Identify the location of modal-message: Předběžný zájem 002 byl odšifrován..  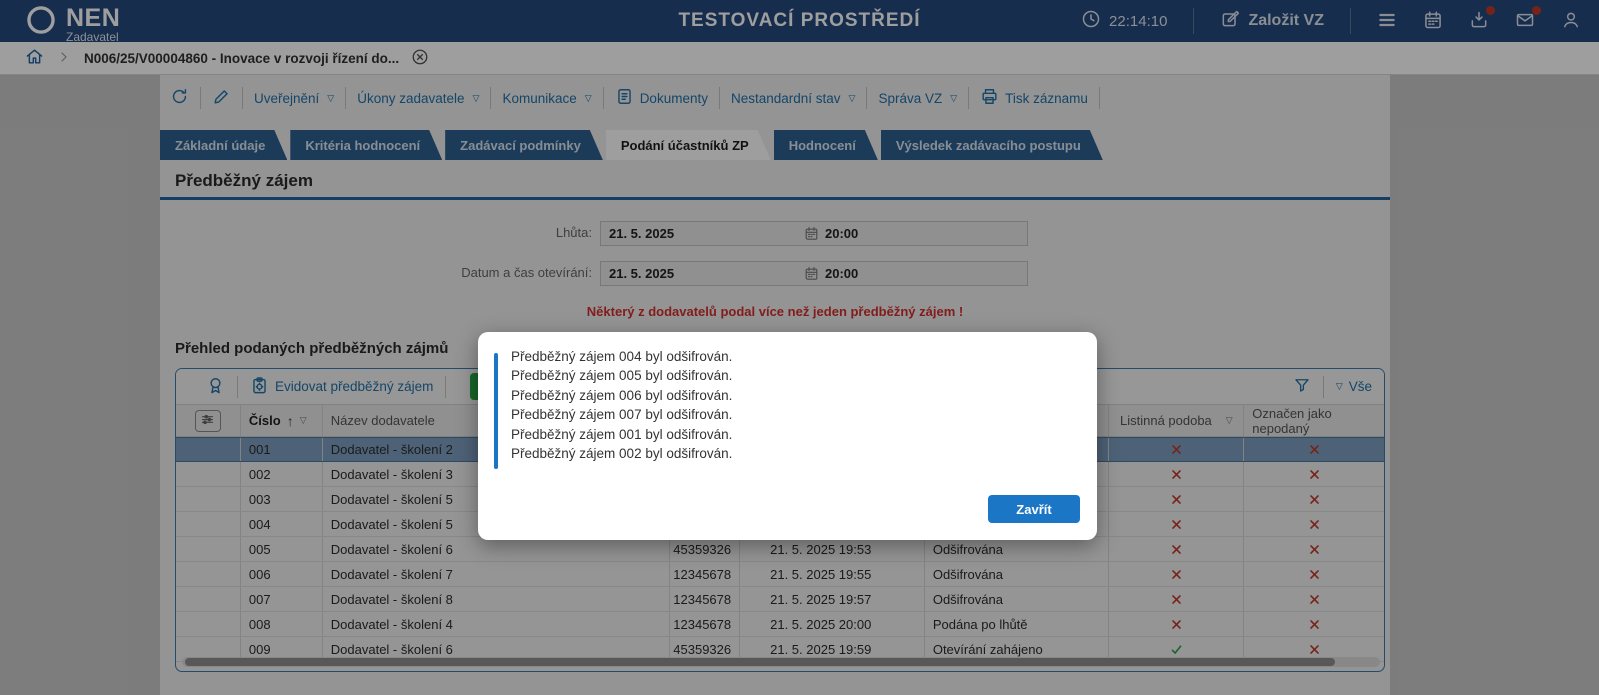
(622, 454).